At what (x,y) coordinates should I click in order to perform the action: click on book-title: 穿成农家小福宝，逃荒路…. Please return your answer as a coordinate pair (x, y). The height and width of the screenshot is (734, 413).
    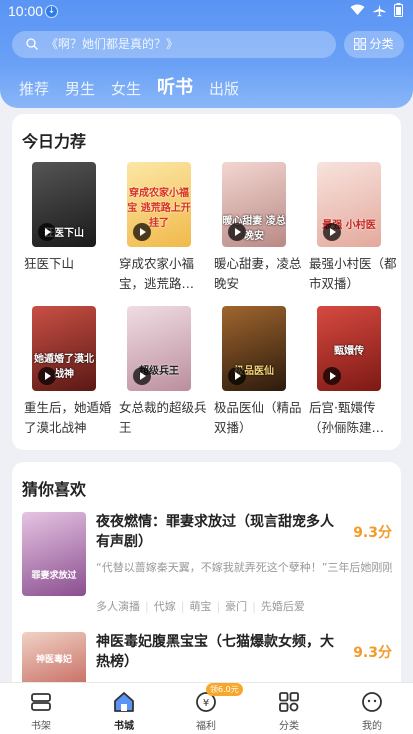
    Looking at the image, I should click on (157, 273).